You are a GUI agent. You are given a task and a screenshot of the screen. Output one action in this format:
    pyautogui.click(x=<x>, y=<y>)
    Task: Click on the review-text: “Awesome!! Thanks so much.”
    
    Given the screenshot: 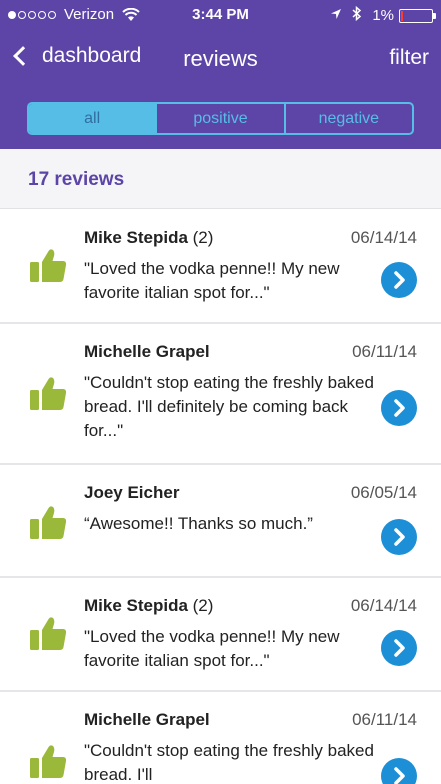 What is the action you would take?
    pyautogui.click(x=198, y=523)
    